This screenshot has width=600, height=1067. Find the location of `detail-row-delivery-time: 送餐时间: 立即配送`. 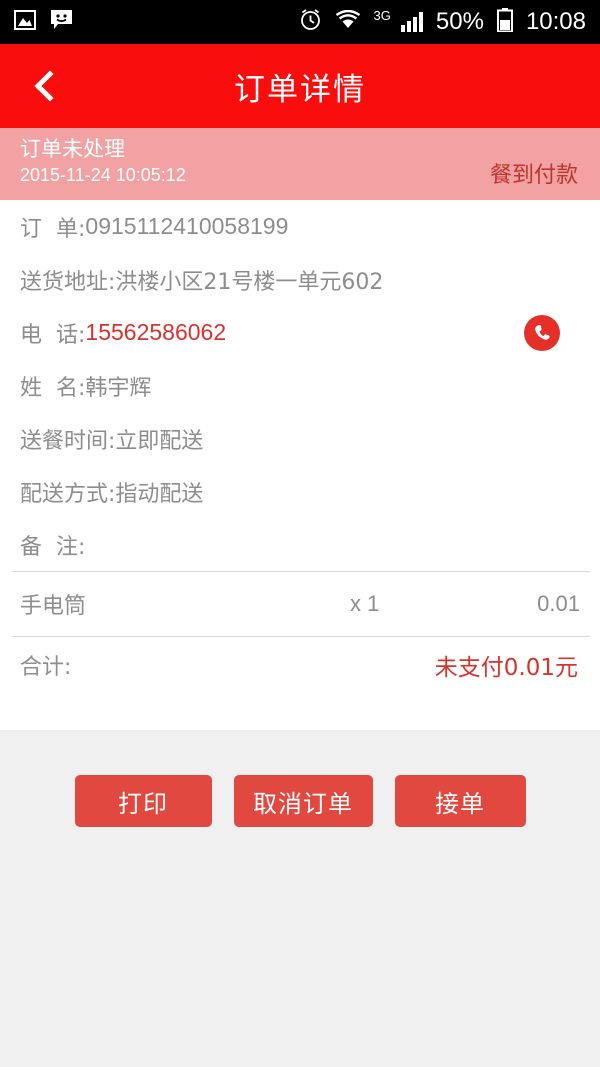

detail-row-delivery-time: 送餐时间: 立即配送 is located at coordinates (300, 438).